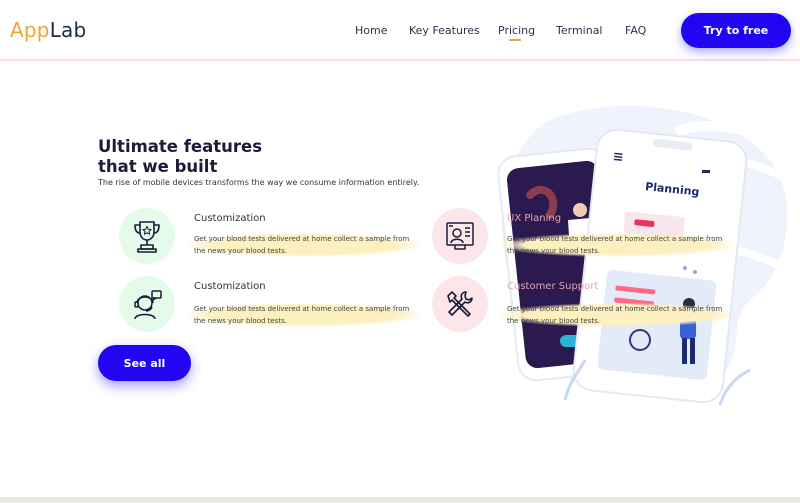  I want to click on tools-icon, so click(460, 304).